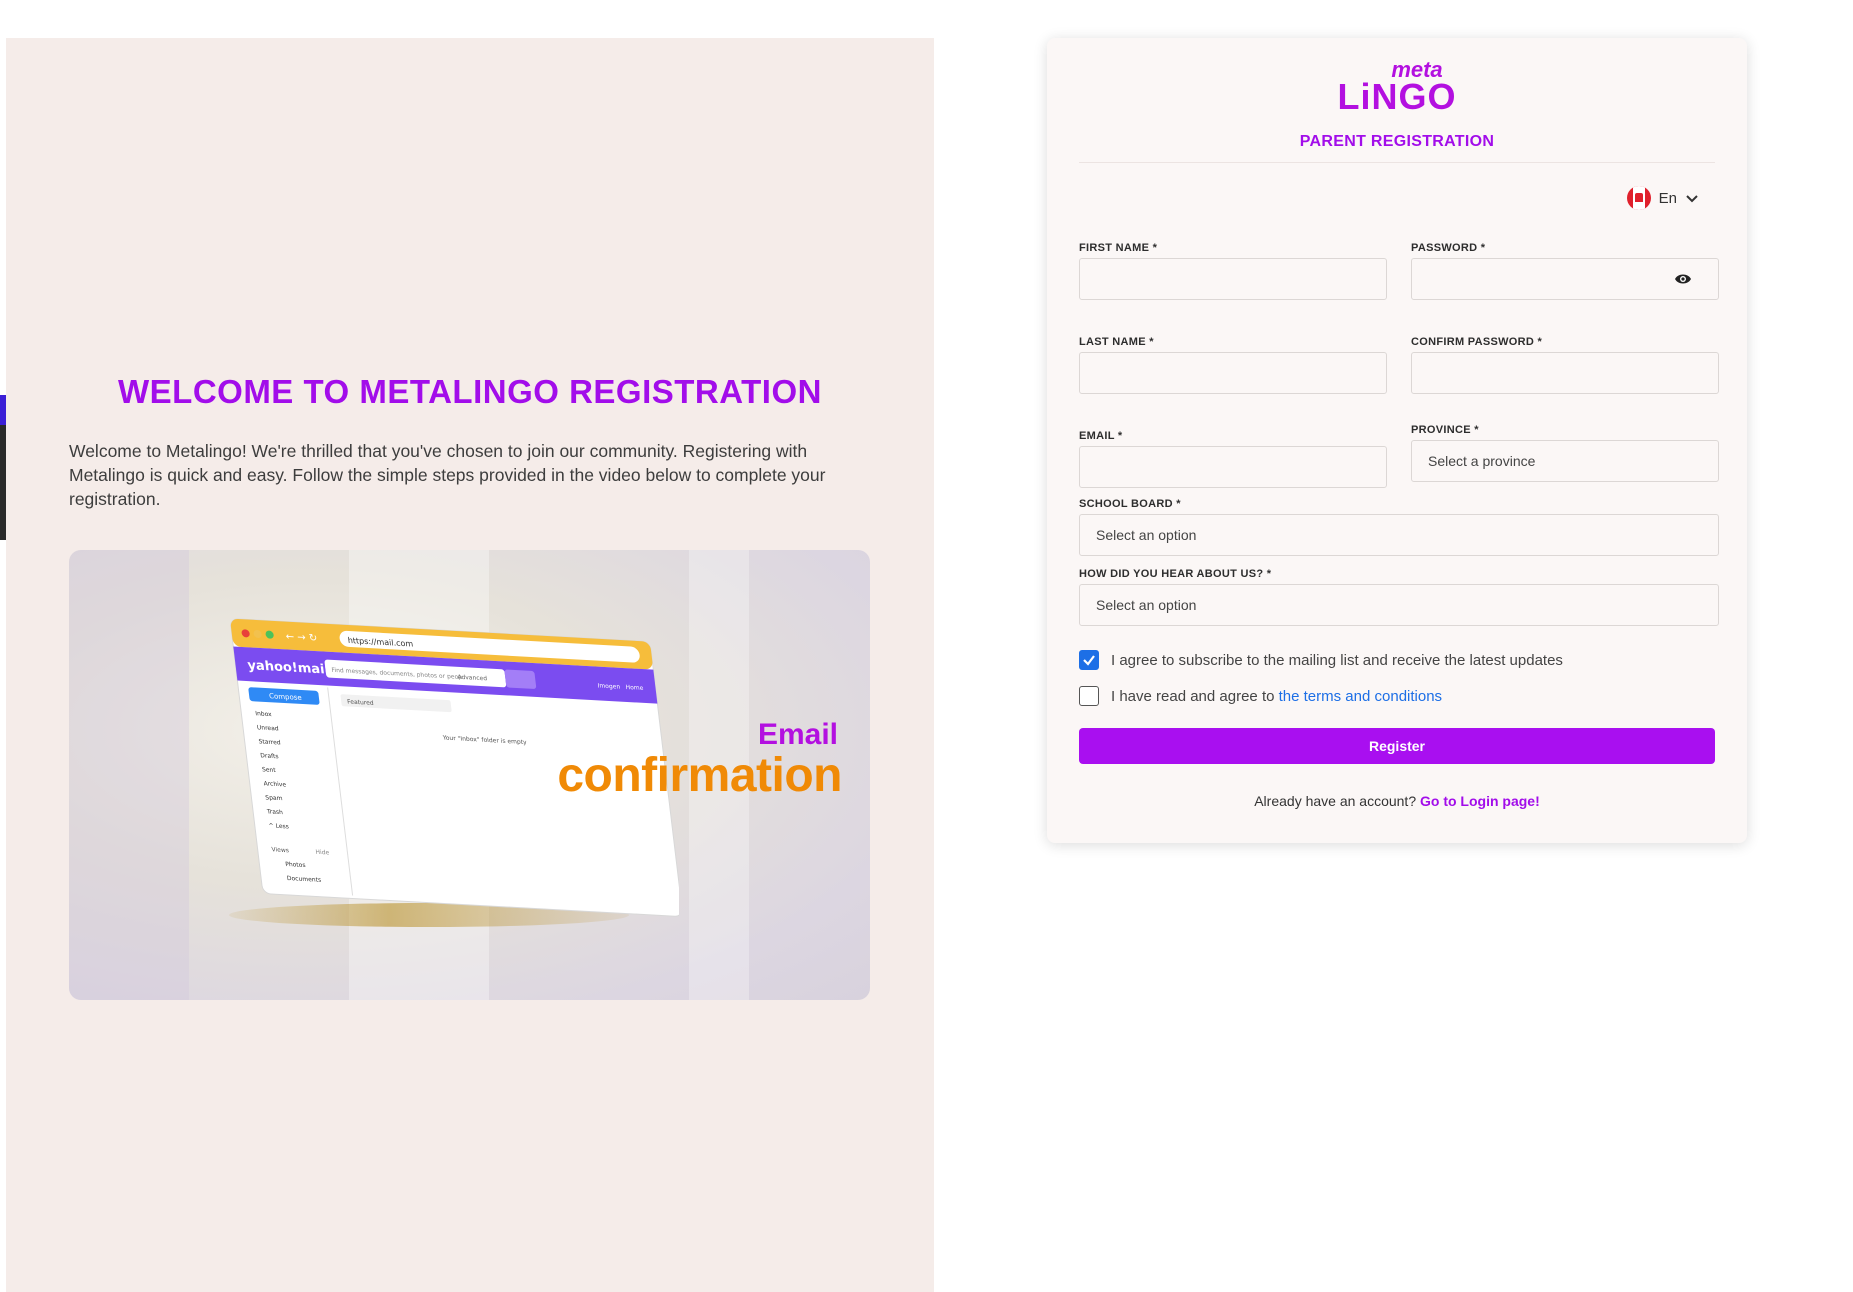 The image size is (1853, 1292). I want to click on confirm-password-field, so click(1565, 373).